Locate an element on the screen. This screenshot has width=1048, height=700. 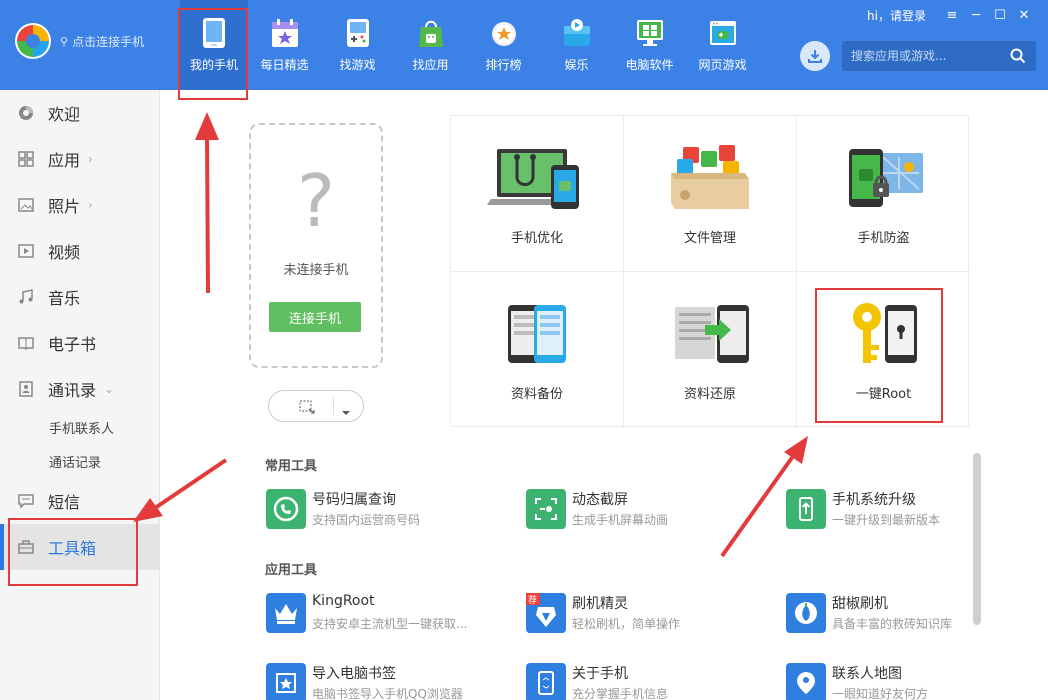
maximize-icon: ☐ is located at coordinates (1000, 15).